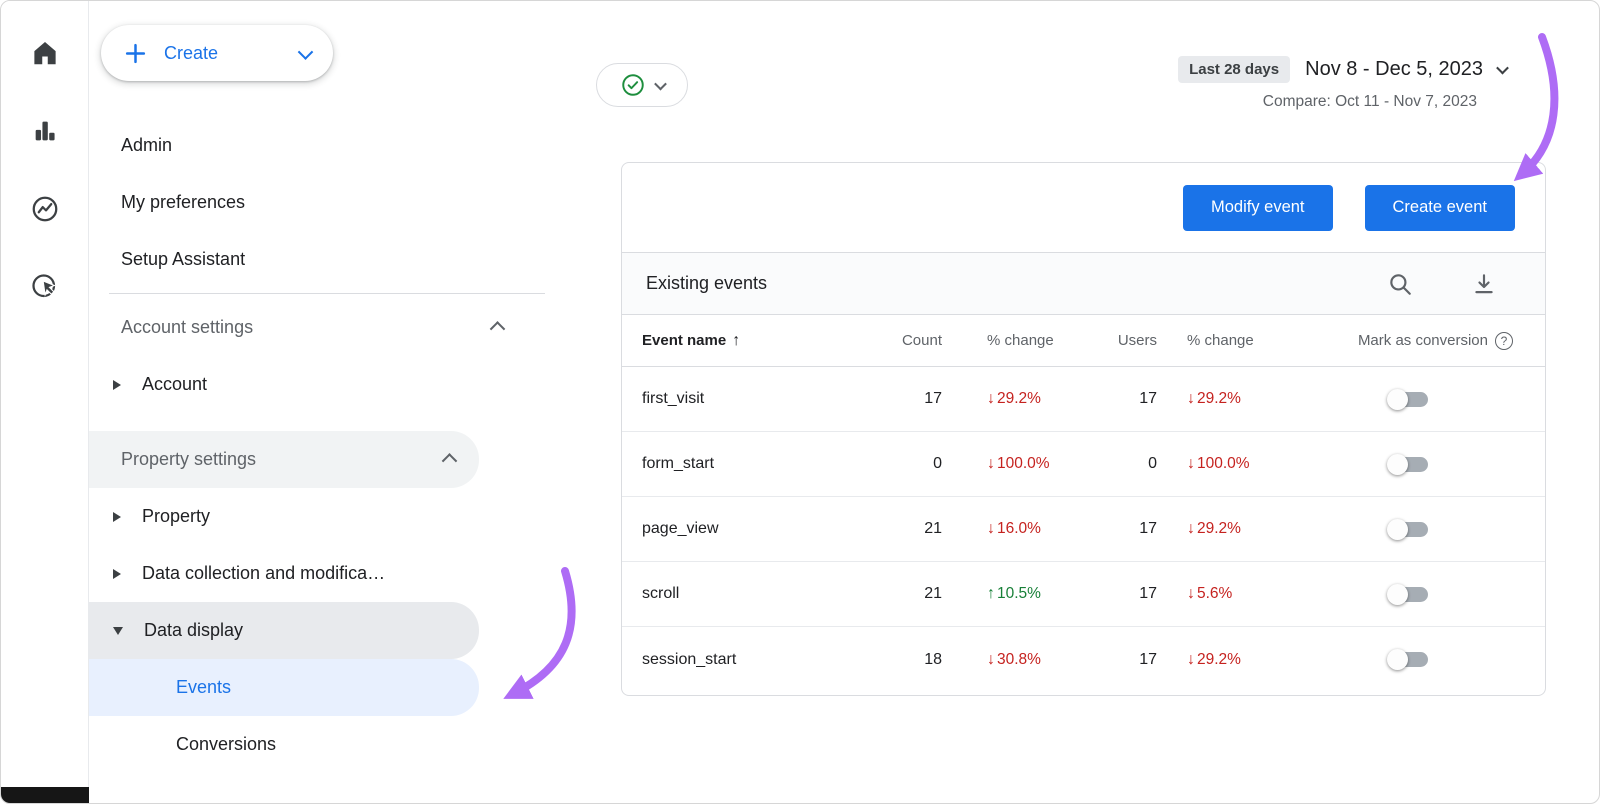 Image resolution: width=1600 pixels, height=804 pixels. I want to click on advertising-icon, so click(45, 287).